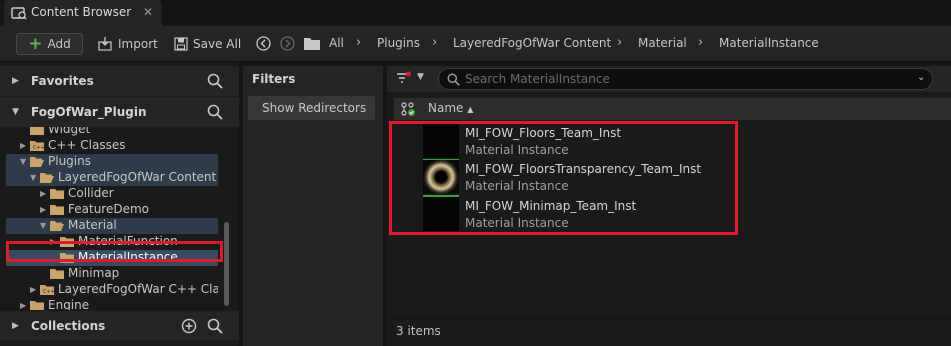  I want to click on sort-ascending-icon: ▲, so click(470, 109).